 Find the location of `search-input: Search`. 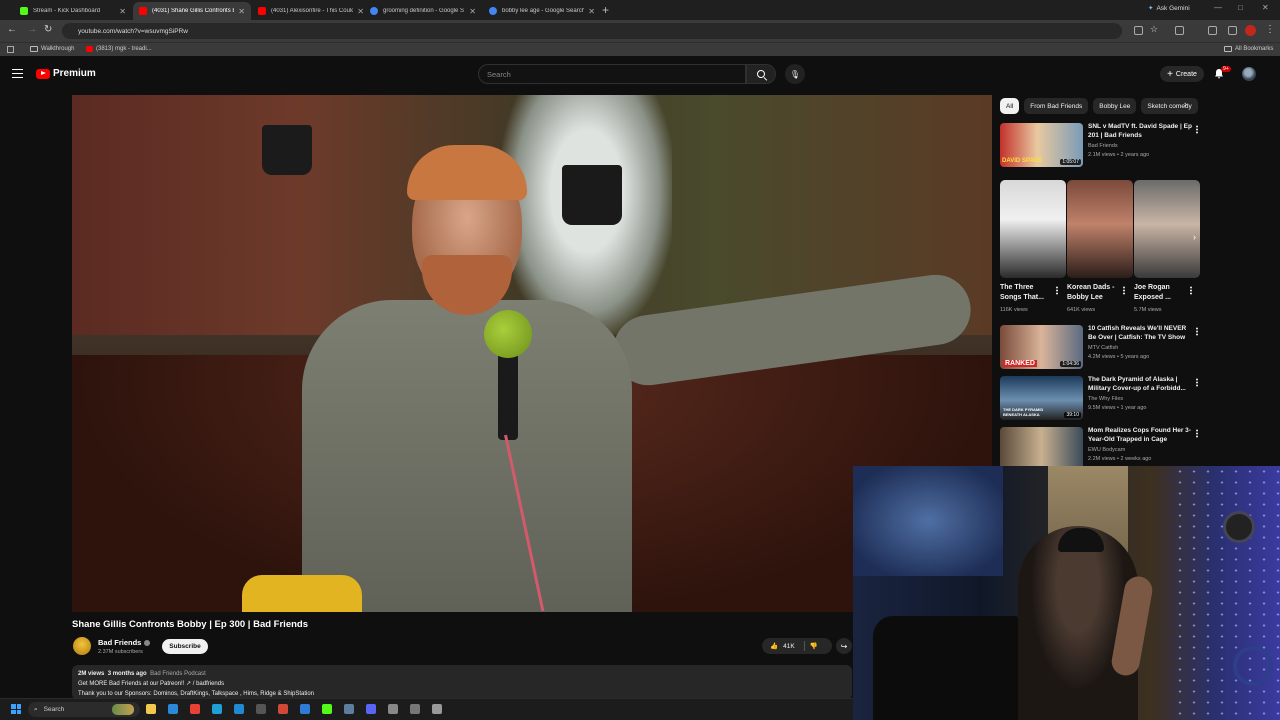

search-input: Search is located at coordinates (612, 74).